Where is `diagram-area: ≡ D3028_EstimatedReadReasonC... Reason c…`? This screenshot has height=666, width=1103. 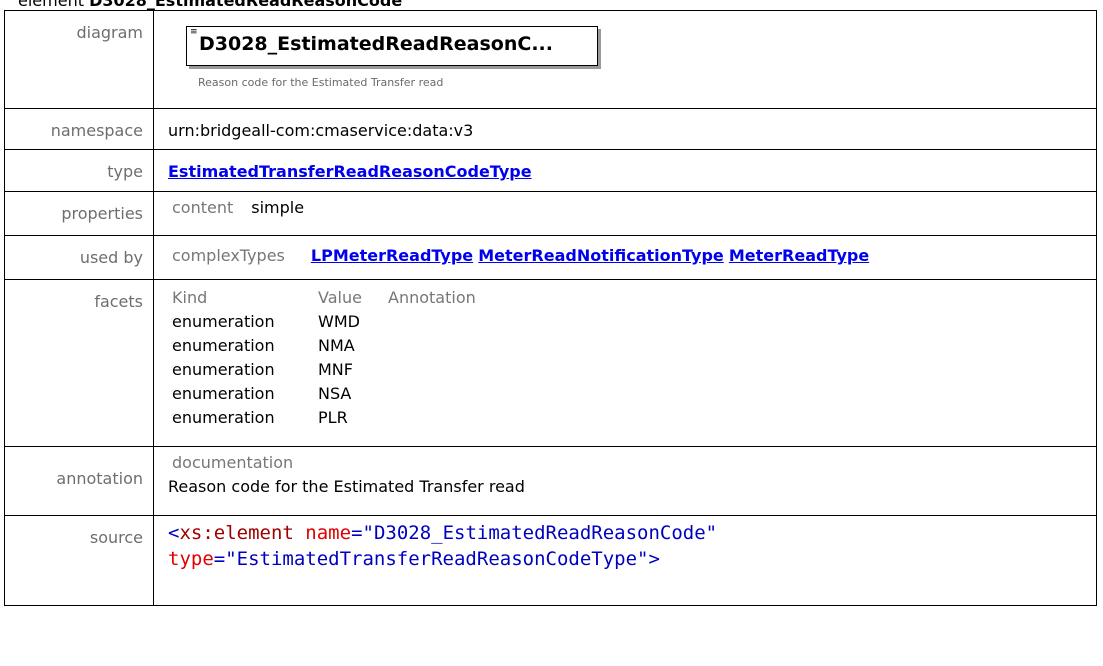 diagram-area: ≡ D3028_EstimatedReadReasonC... Reason c… is located at coordinates (627, 59).